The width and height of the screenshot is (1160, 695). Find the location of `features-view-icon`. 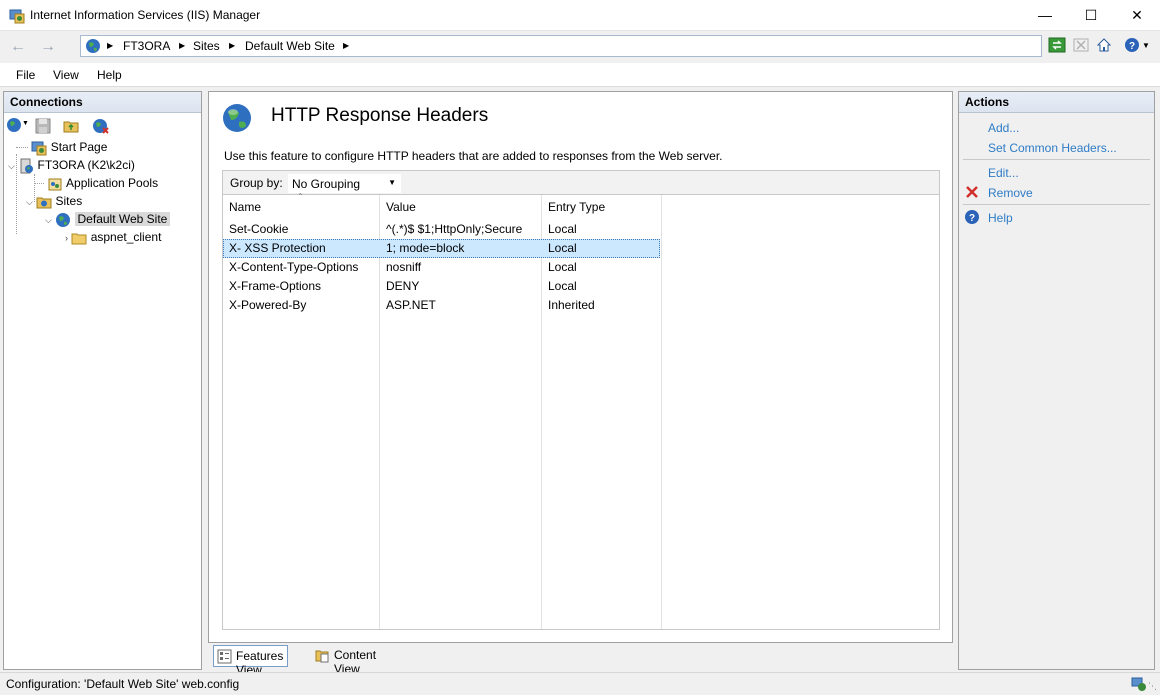

features-view-icon is located at coordinates (224, 656).